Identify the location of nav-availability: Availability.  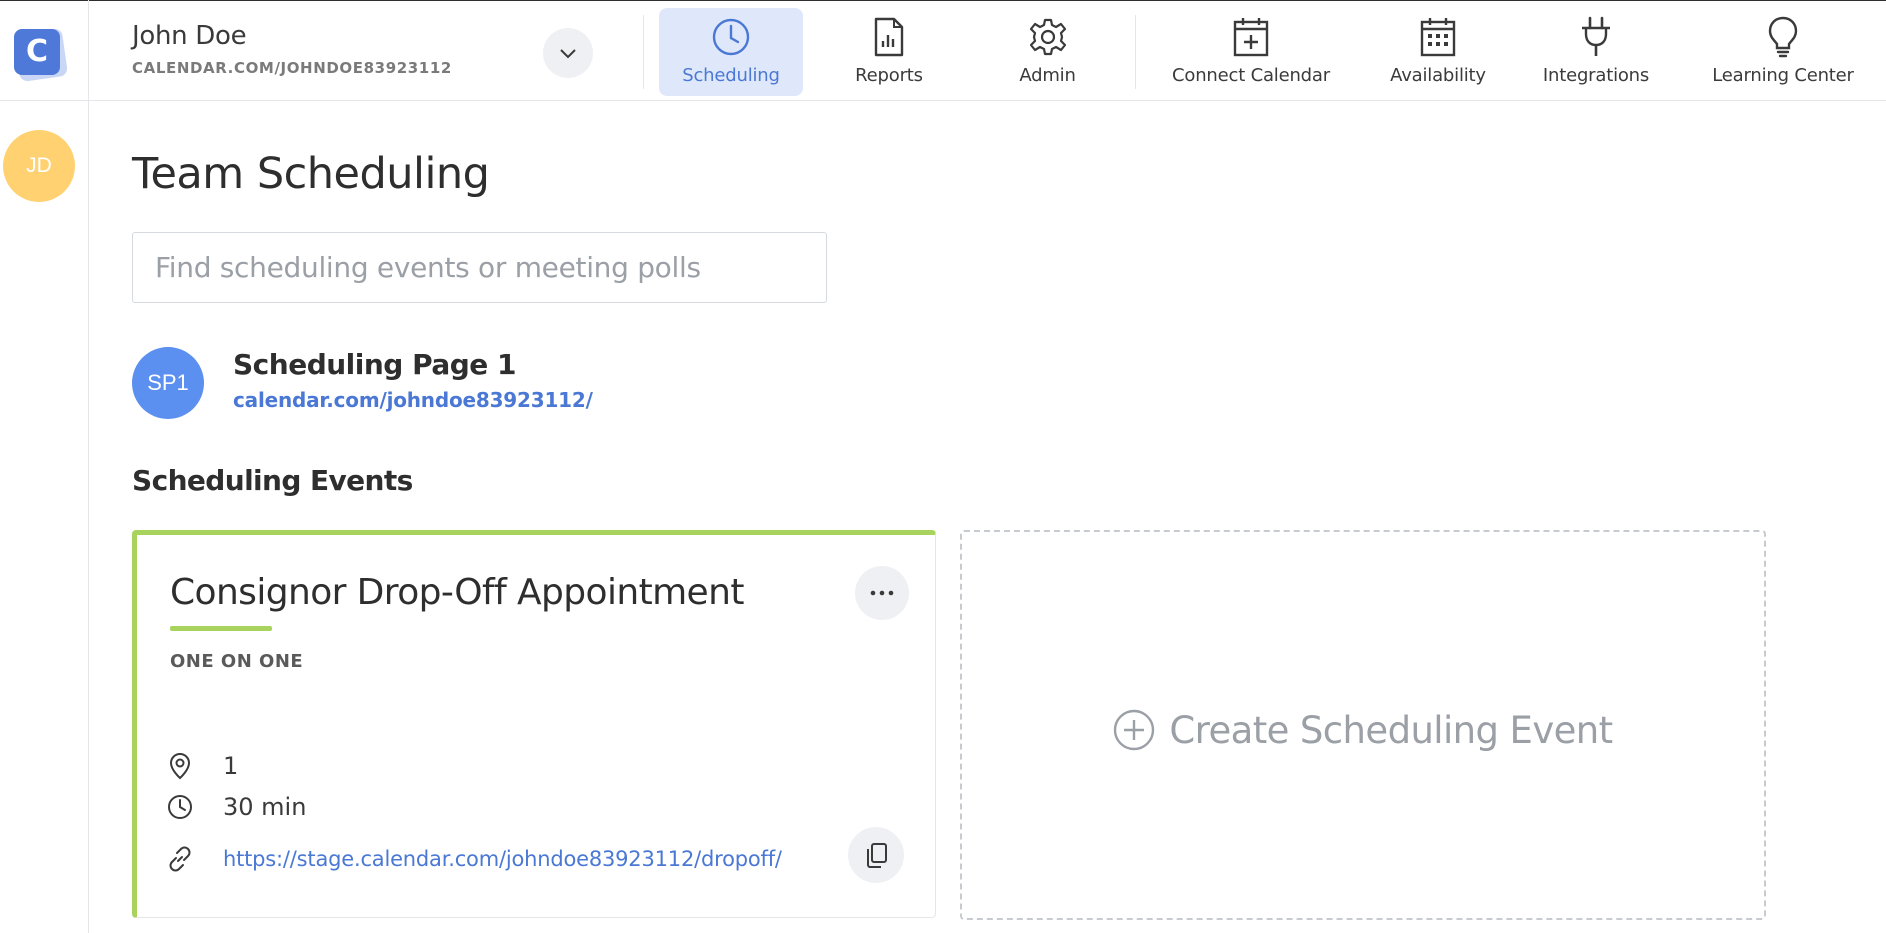
(1438, 52).